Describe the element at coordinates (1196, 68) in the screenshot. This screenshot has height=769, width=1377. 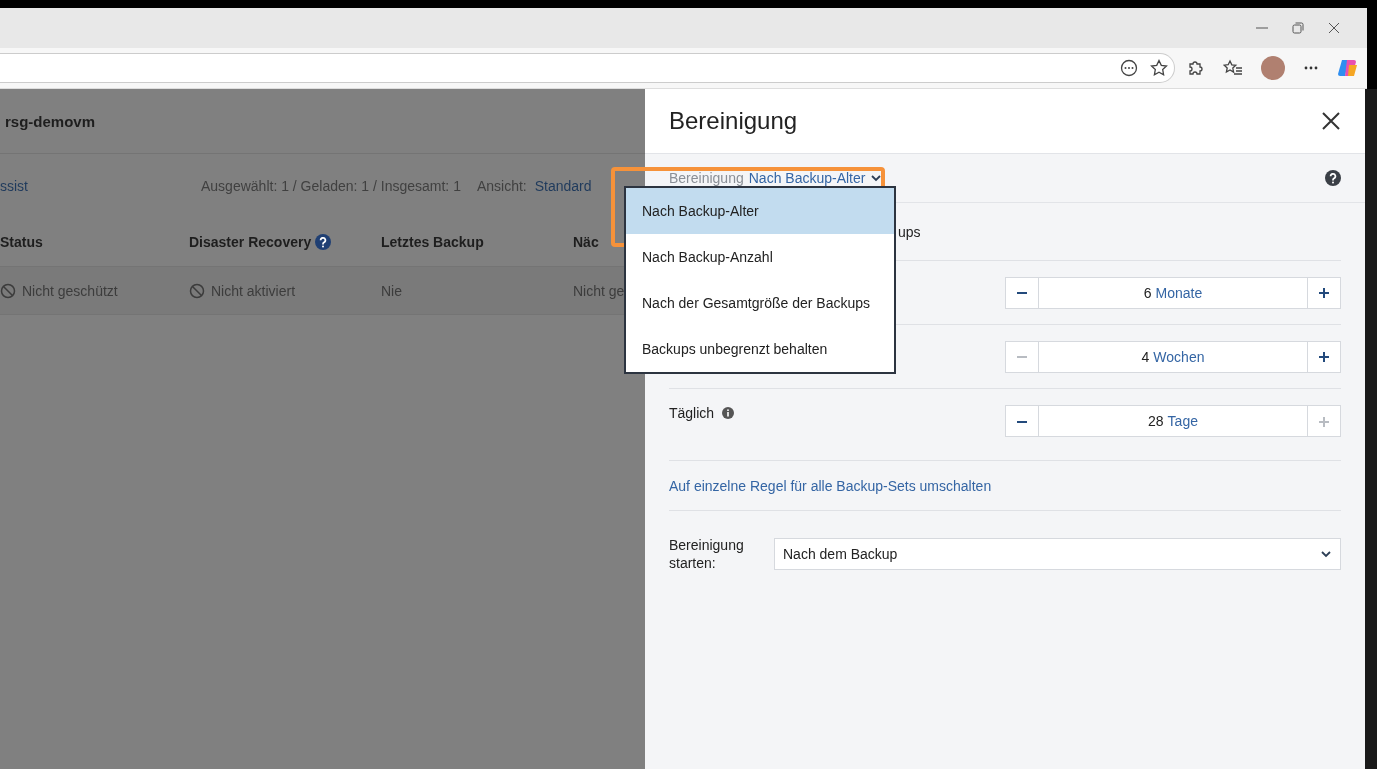
I see `puzzle-icon` at that location.